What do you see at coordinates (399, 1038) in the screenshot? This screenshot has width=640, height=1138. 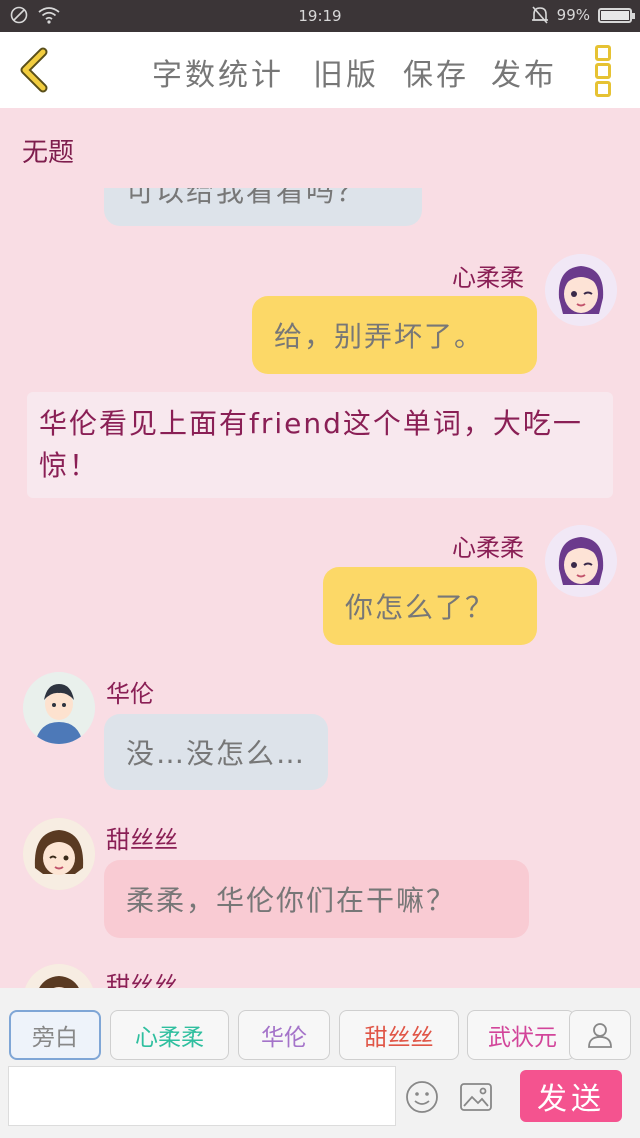 I see `chip-label: 甜丝丝` at bounding box center [399, 1038].